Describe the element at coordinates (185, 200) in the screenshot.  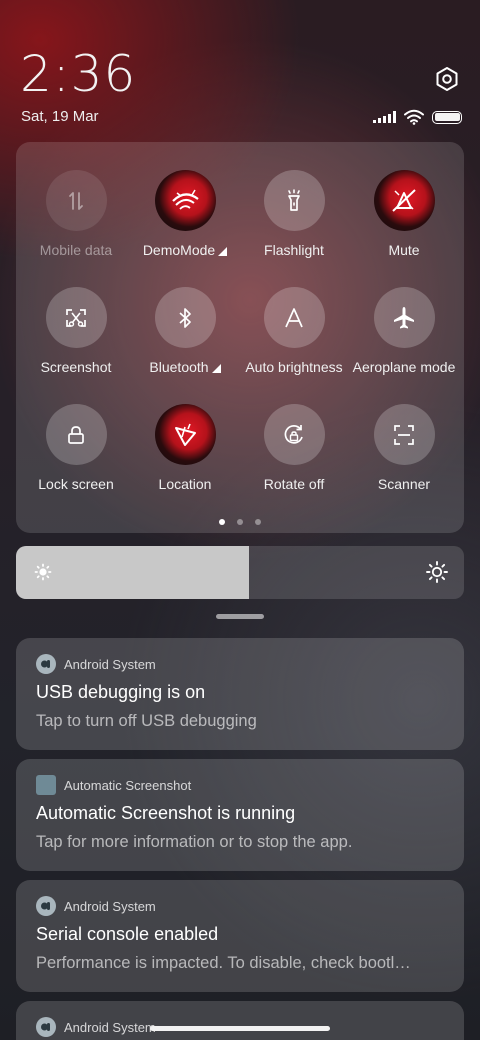
I see `demomode-app-icon` at that location.